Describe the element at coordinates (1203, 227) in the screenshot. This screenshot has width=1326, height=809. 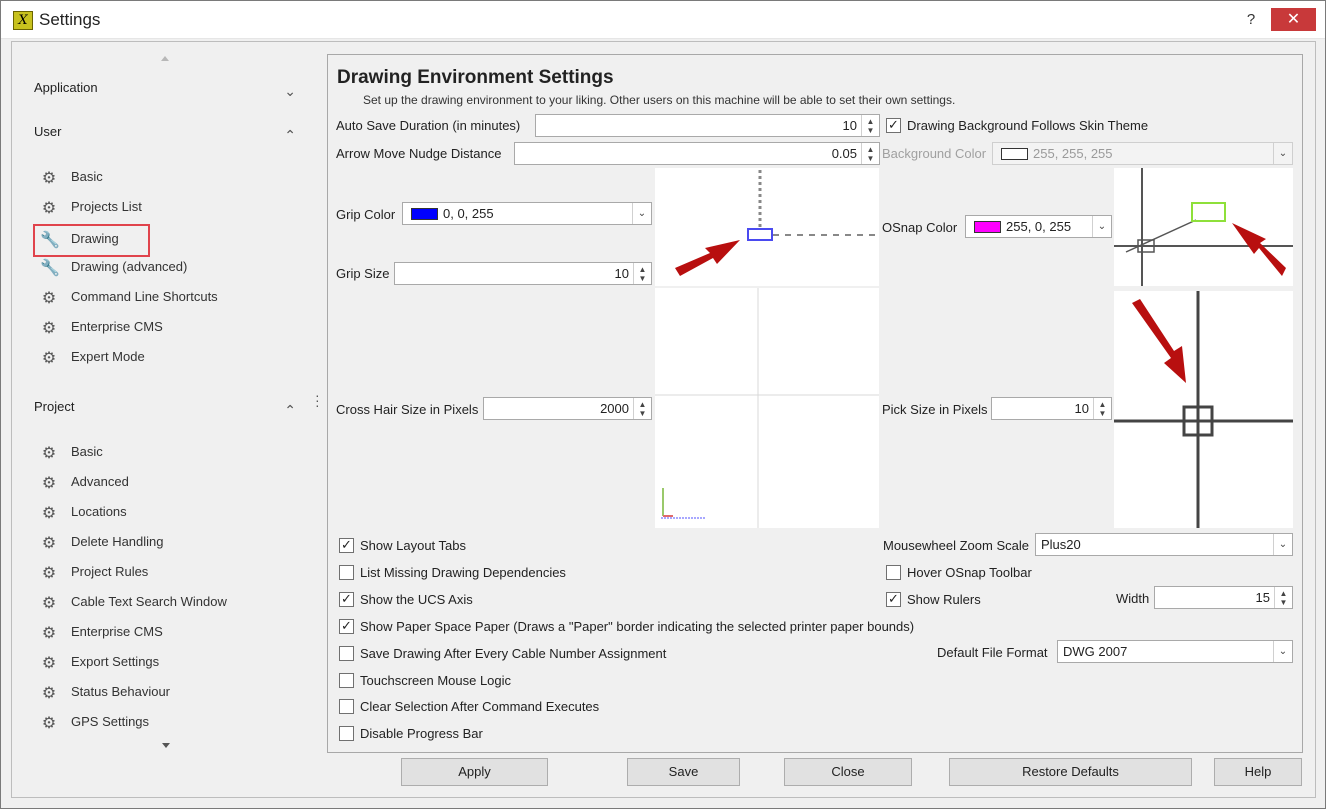
I see `osnap-preview-image` at that location.